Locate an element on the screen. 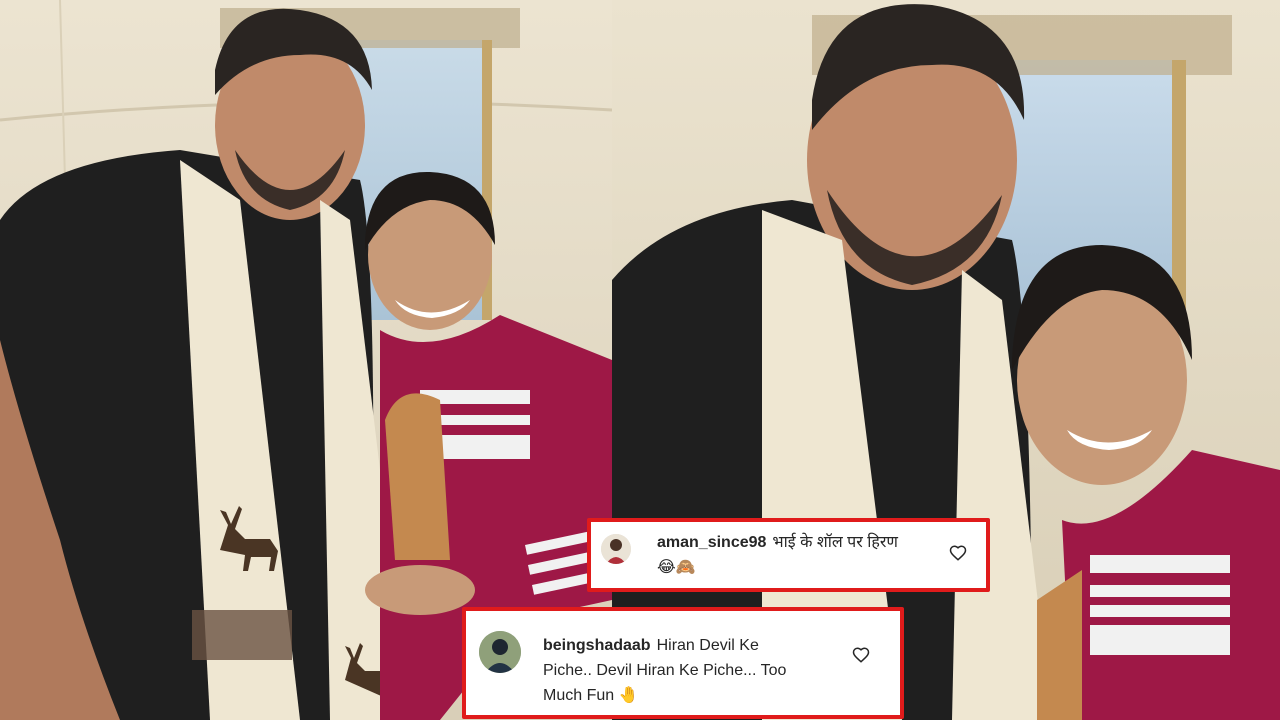  comment-username: beingshadaab is located at coordinates (597, 645).